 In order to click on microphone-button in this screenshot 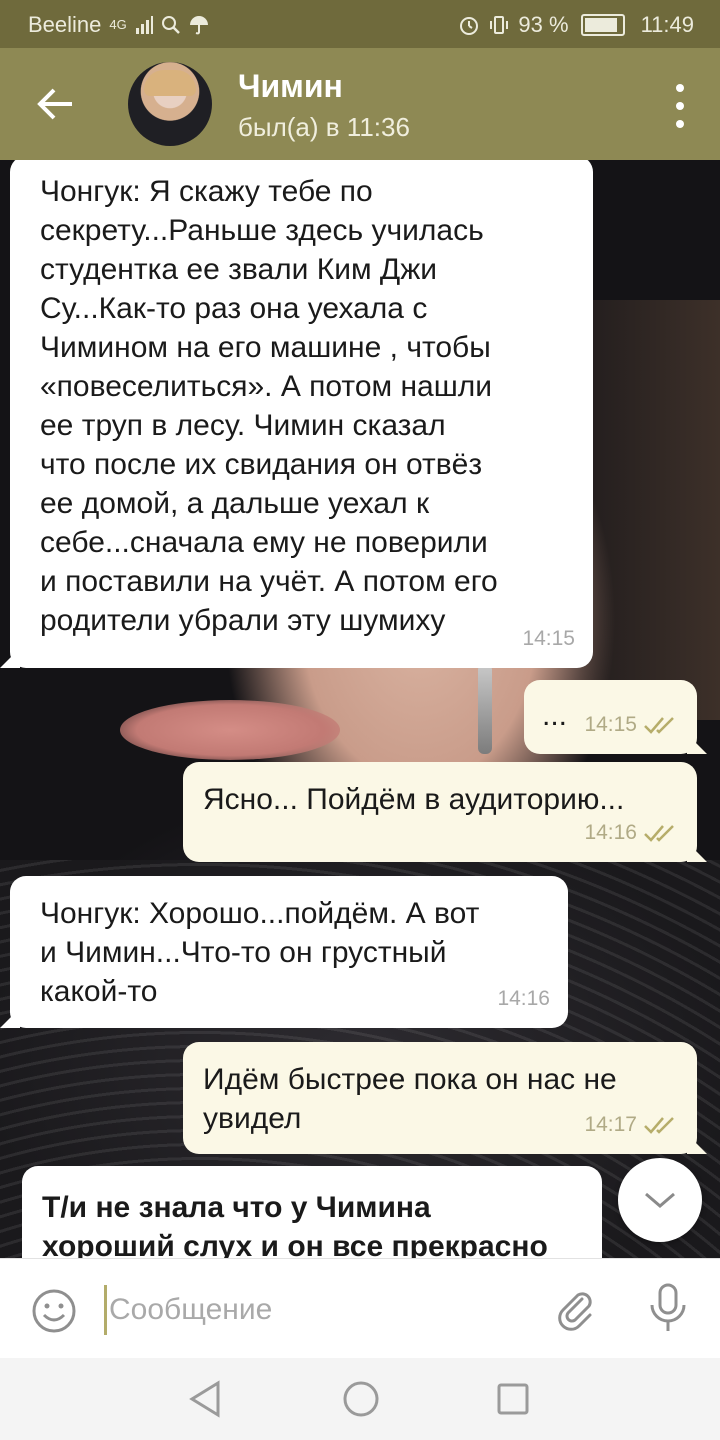, I will do `click(668, 1309)`.